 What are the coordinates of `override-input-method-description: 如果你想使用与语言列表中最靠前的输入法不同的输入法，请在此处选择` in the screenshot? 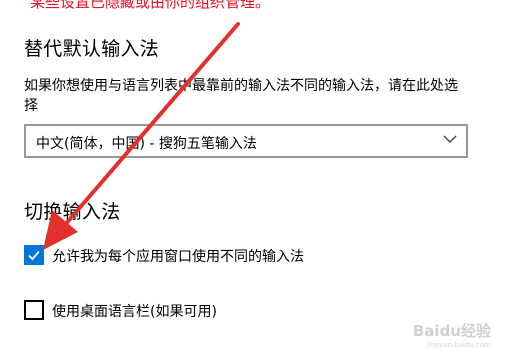 It's located at (241, 96).